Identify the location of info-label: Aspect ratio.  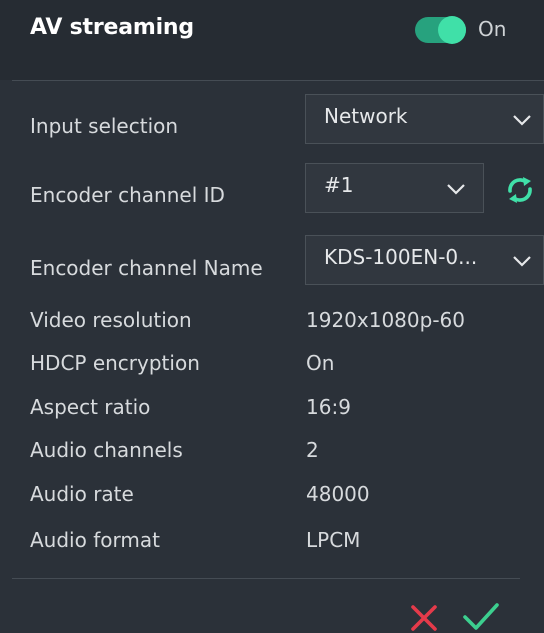
(90, 407).